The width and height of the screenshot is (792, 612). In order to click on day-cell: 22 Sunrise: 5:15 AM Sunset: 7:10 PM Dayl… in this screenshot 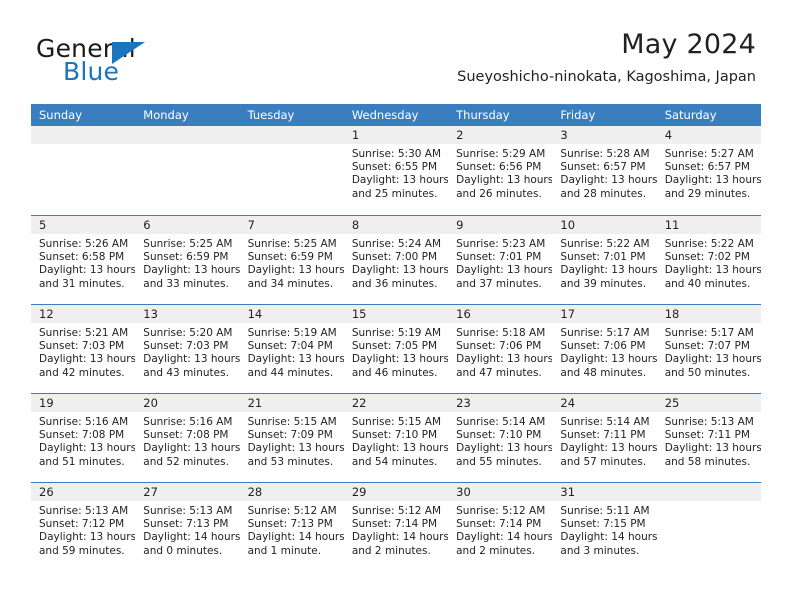, I will do `click(396, 438)`.